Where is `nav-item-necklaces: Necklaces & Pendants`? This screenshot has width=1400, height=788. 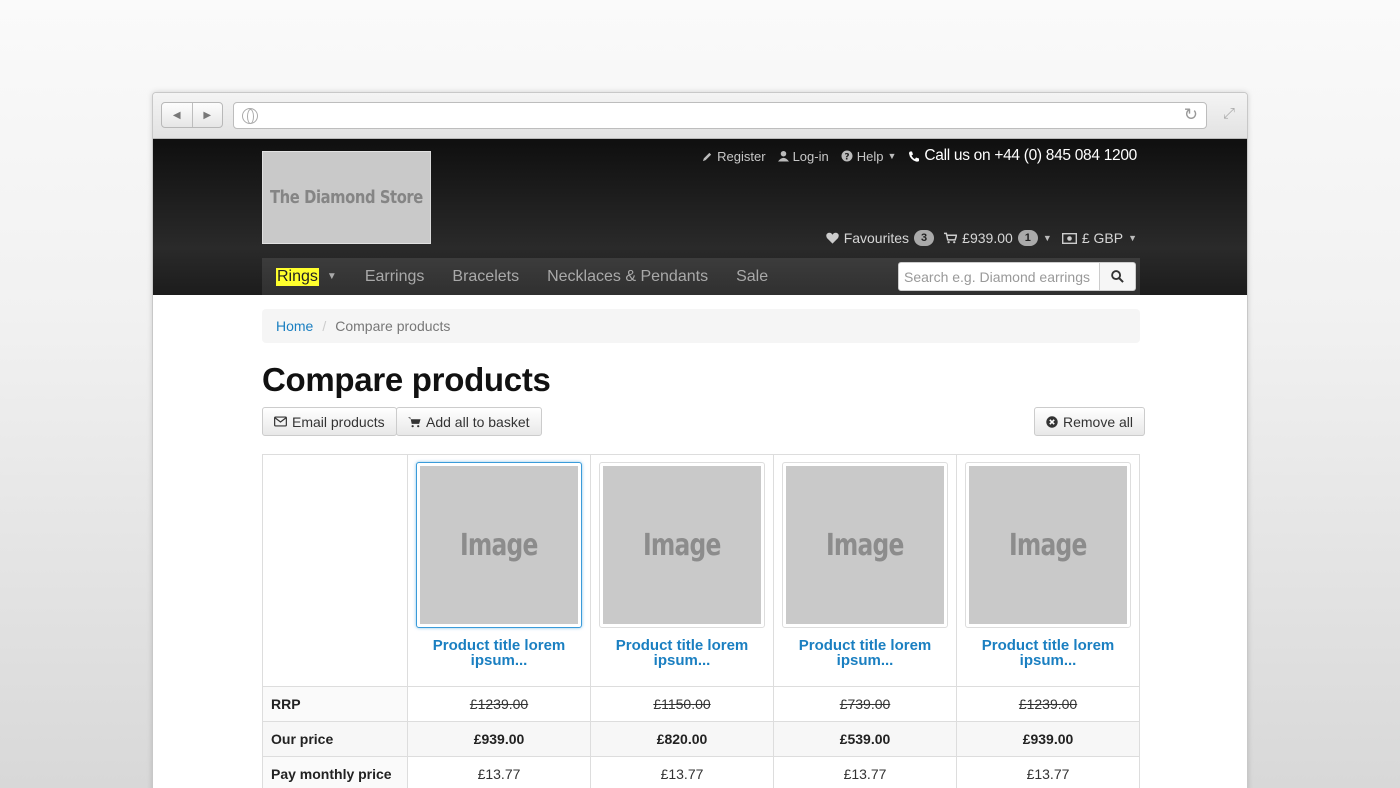 nav-item-necklaces: Necklaces & Pendants is located at coordinates (627, 277).